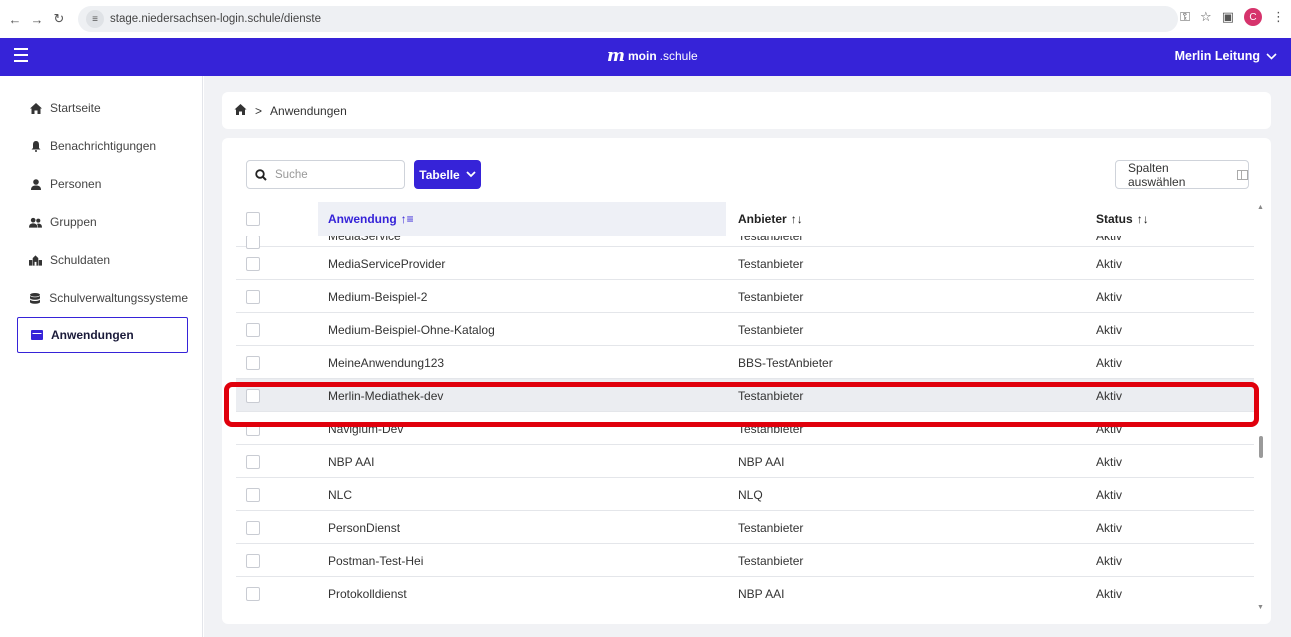 This screenshot has width=1291, height=637. I want to click on cell-anbieter: NLQ, so click(750, 494).